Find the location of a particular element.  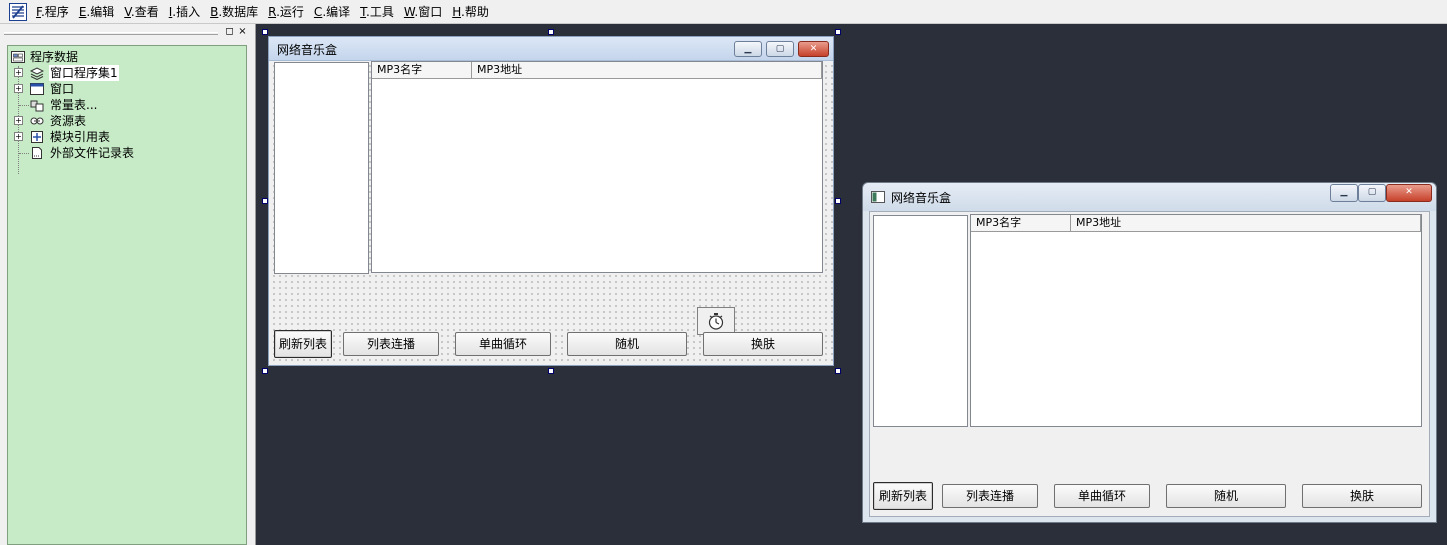

window-icon is located at coordinates (37, 89).